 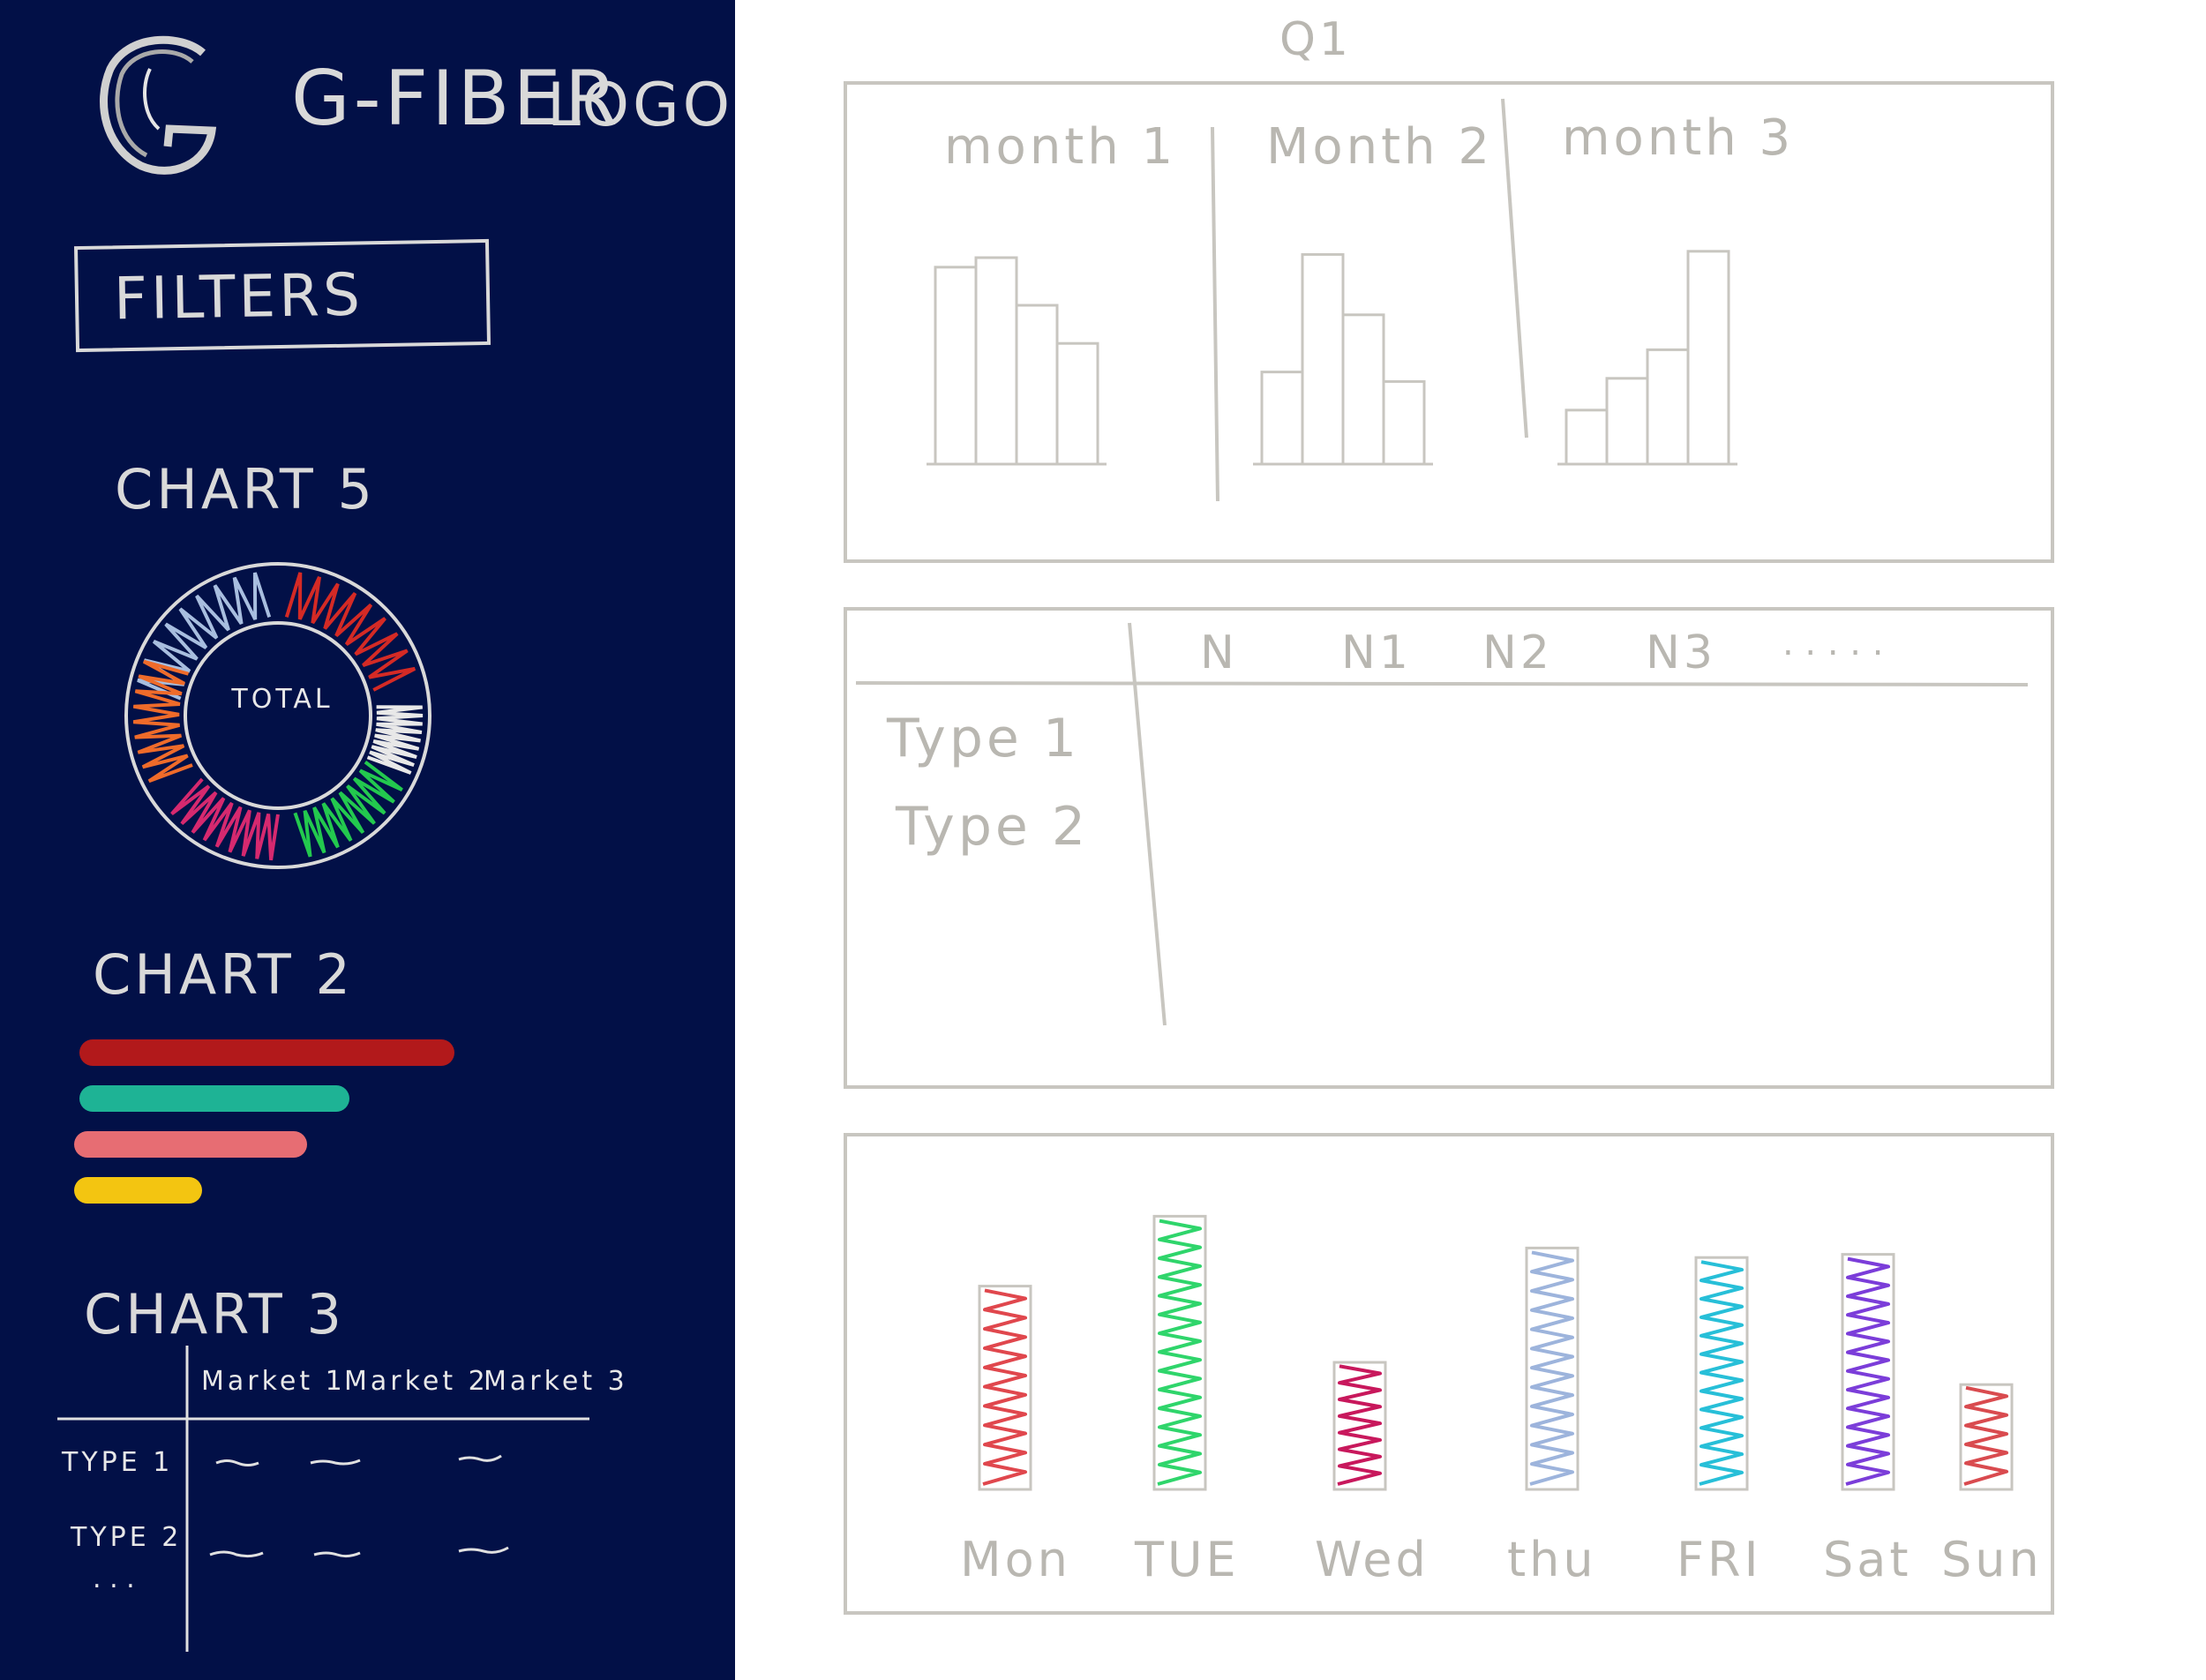 What do you see at coordinates (282, 699) in the screenshot?
I see `chart5-center-label: TOTAL` at bounding box center [282, 699].